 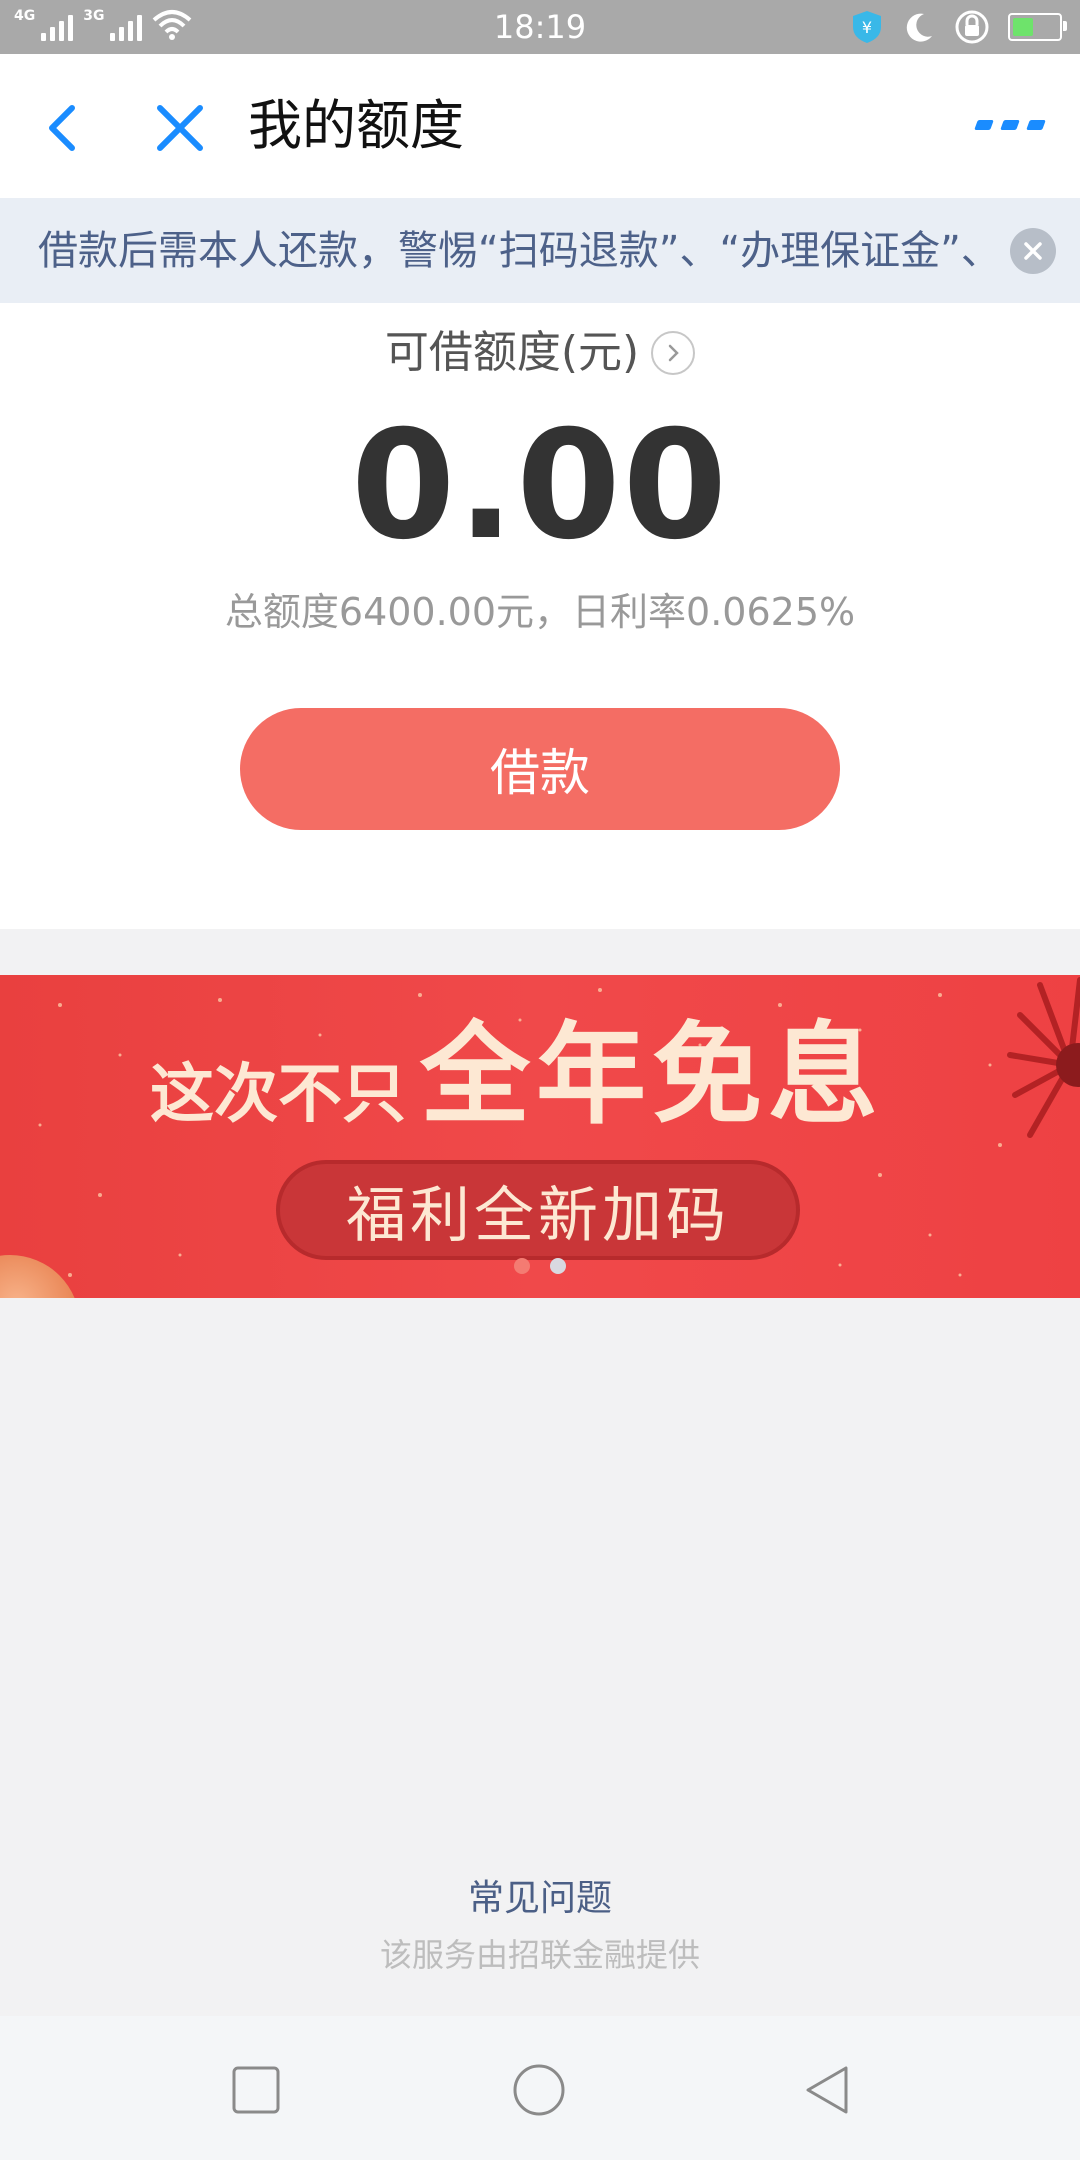 I want to click on do-not-disturb-moon-icon, so click(x=919, y=27).